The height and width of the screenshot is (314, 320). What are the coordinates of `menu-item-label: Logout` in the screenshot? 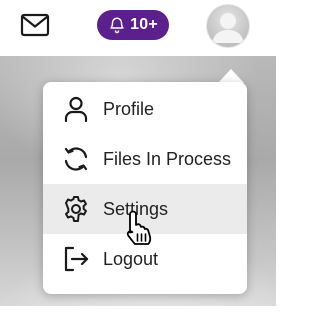 It's located at (131, 258).